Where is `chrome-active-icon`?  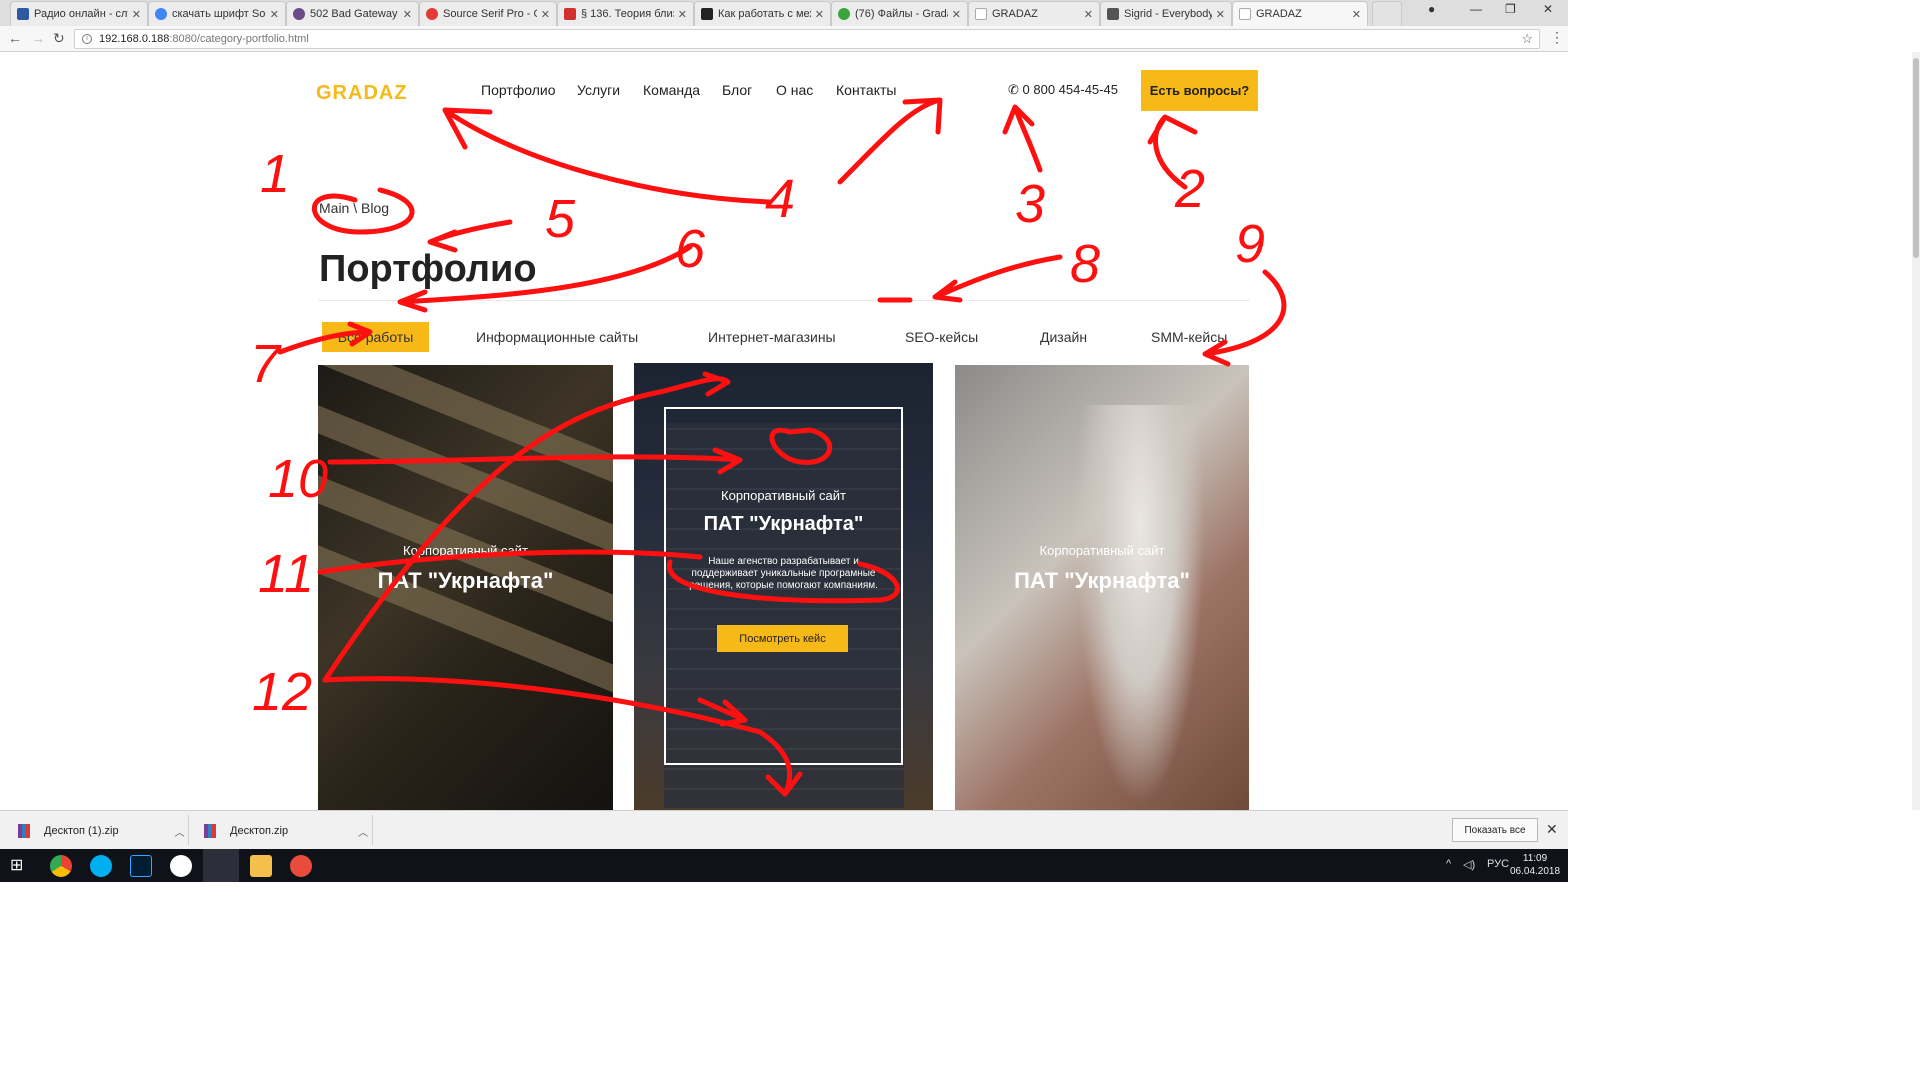
chrome-active-icon is located at coordinates (221, 865).